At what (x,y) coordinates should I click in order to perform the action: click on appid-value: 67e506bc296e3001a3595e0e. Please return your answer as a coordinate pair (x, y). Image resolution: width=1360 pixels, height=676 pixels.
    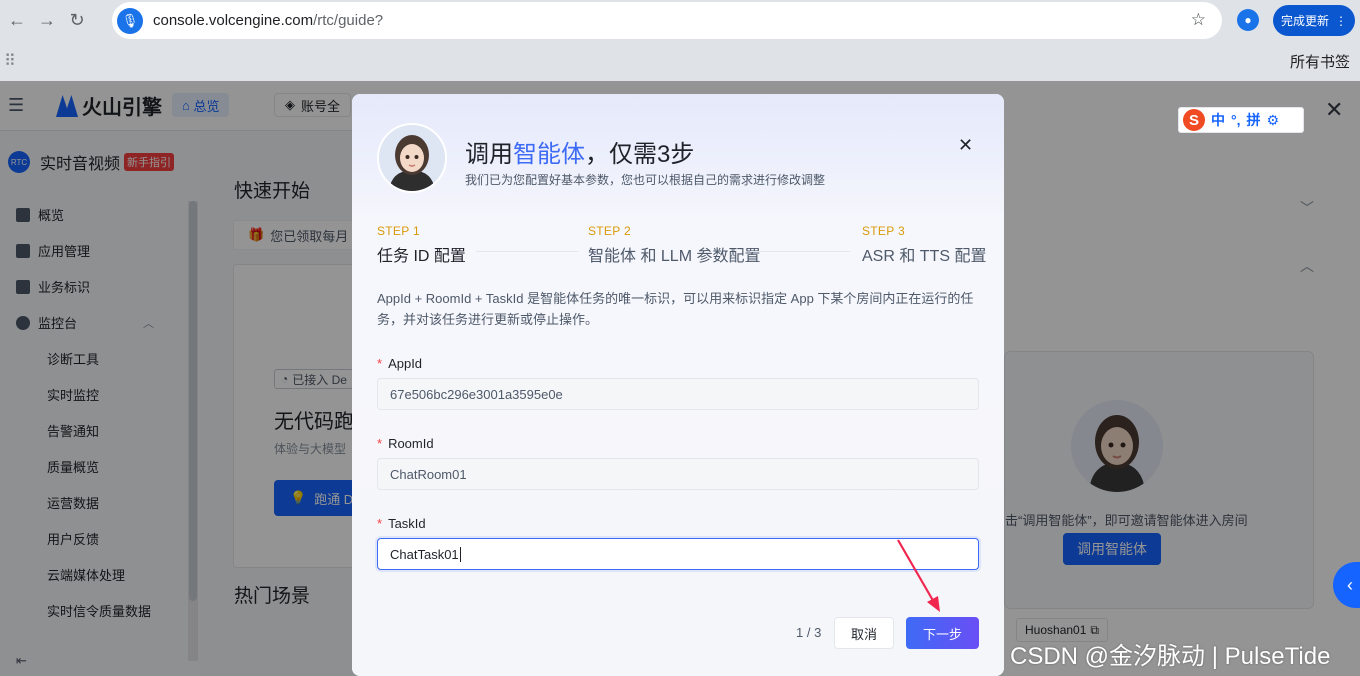
    Looking at the image, I should click on (476, 394).